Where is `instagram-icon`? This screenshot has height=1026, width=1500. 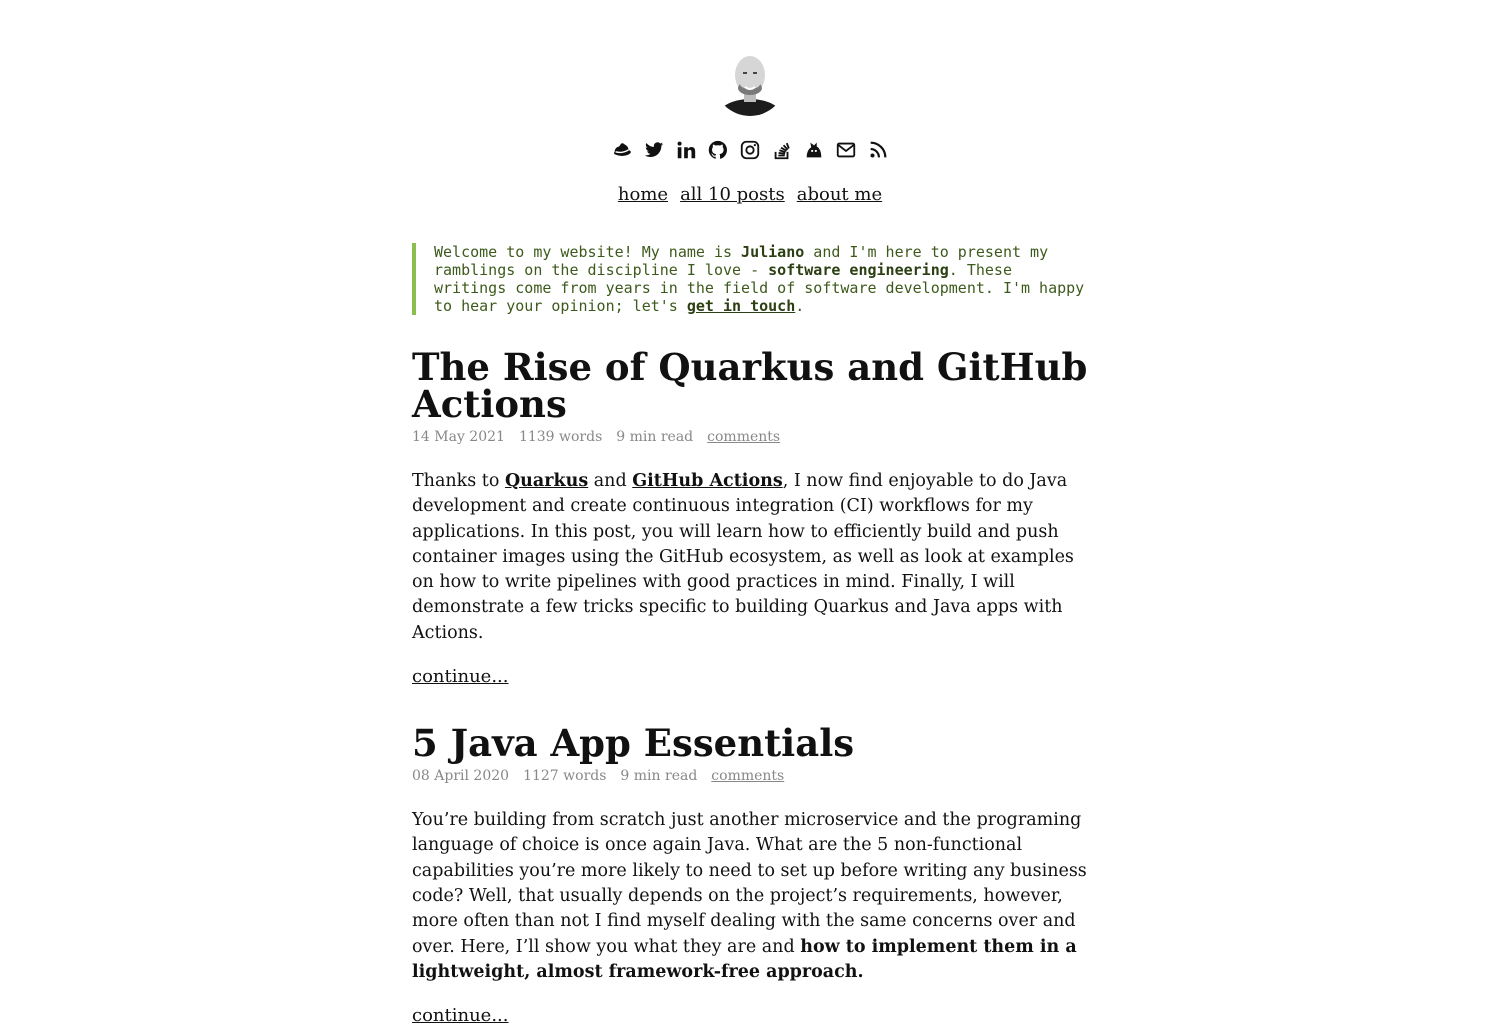
instagram-icon is located at coordinates (750, 150).